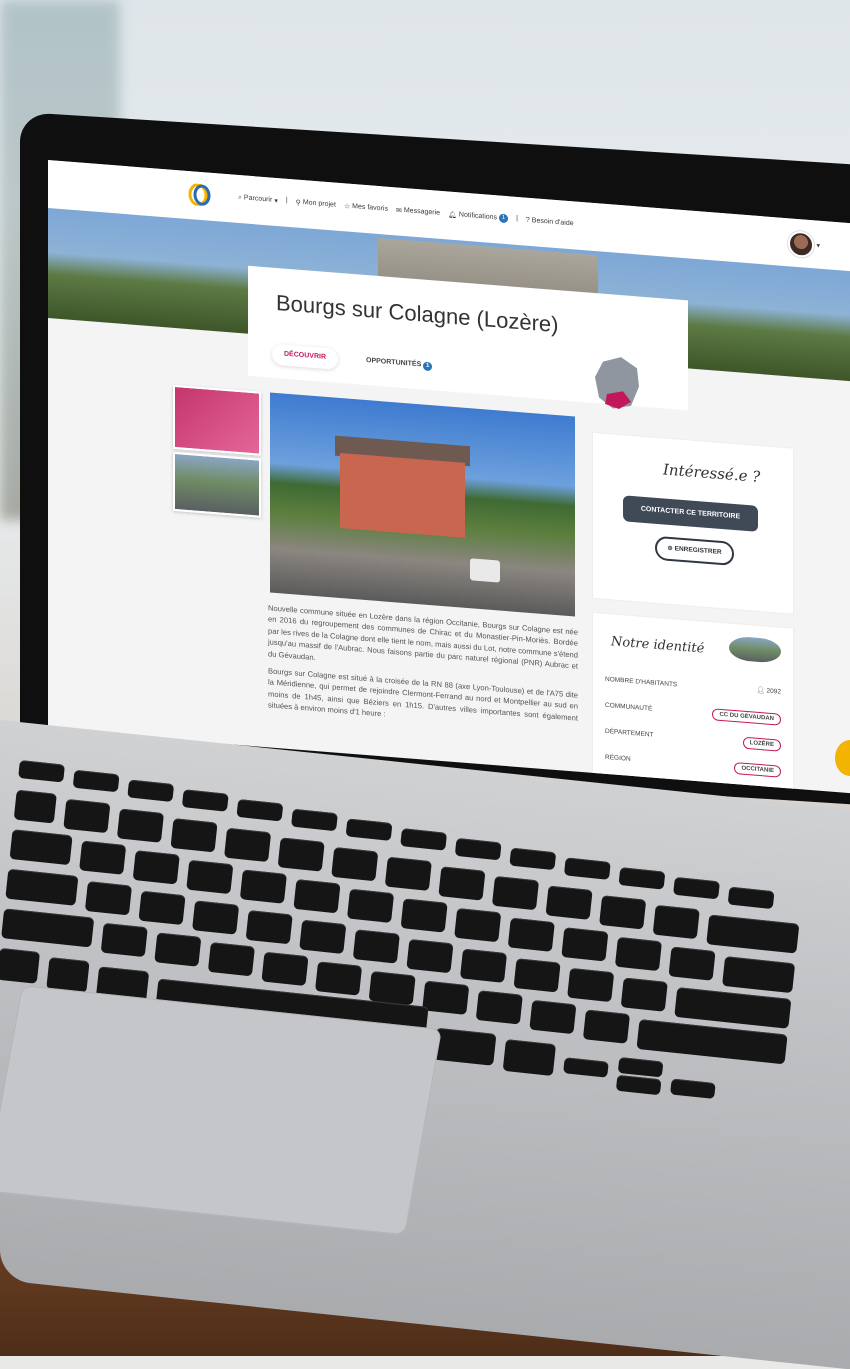 The height and width of the screenshot is (1369, 850). What do you see at coordinates (305, 356) in the screenshot?
I see `tab-decouvrir: DÉCOUVRIR` at bounding box center [305, 356].